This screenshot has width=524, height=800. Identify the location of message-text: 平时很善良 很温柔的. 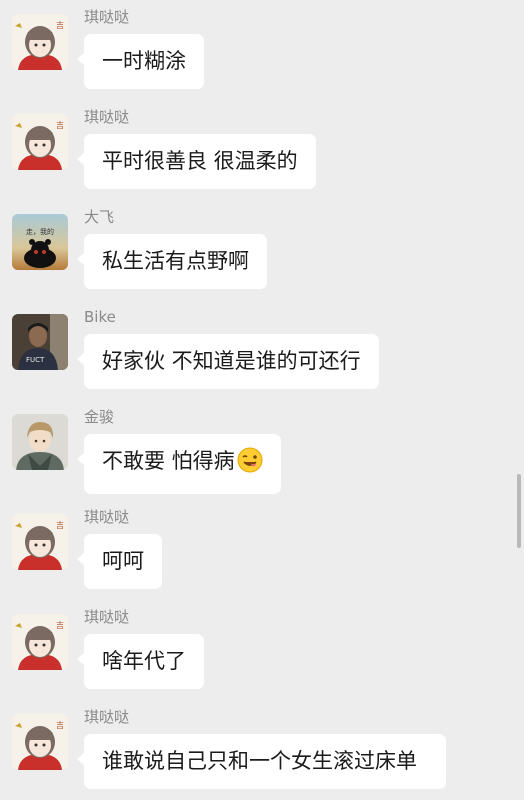
(200, 161).